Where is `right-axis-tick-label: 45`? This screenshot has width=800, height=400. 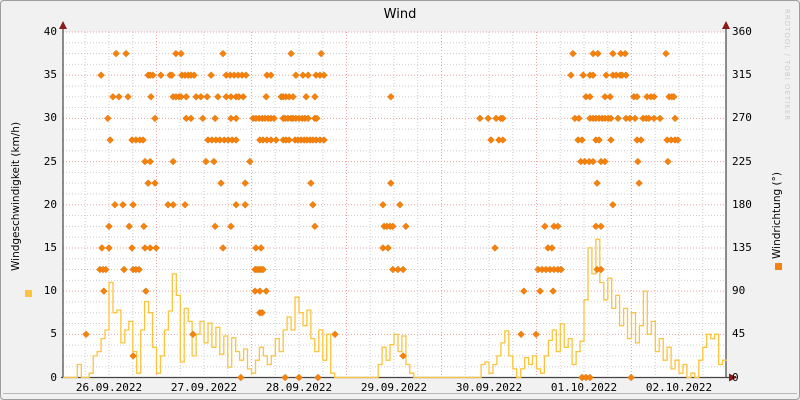
right-axis-tick-label: 45 is located at coordinates (739, 334).